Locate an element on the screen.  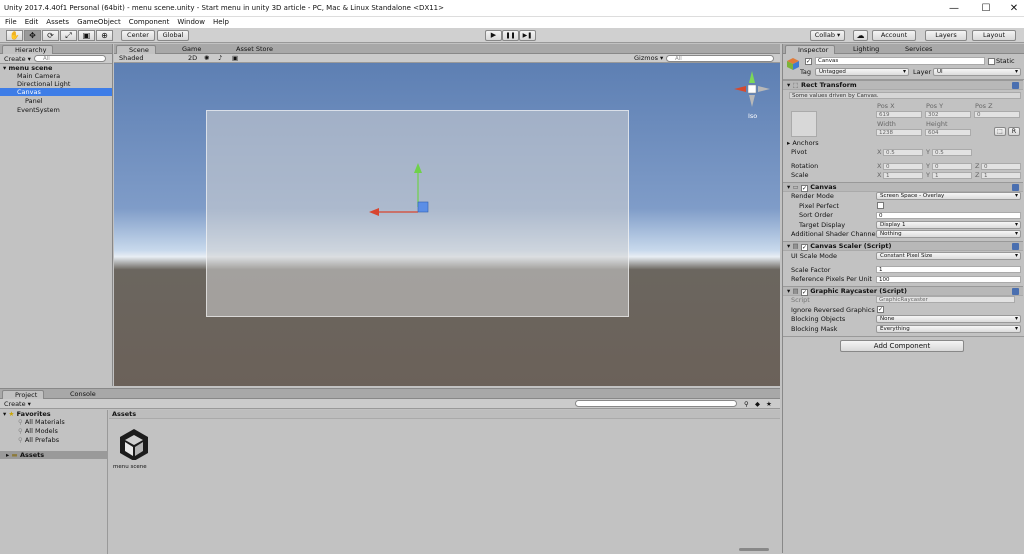
hierarchy-create-button: Create ▾ is located at coordinates (17, 59).